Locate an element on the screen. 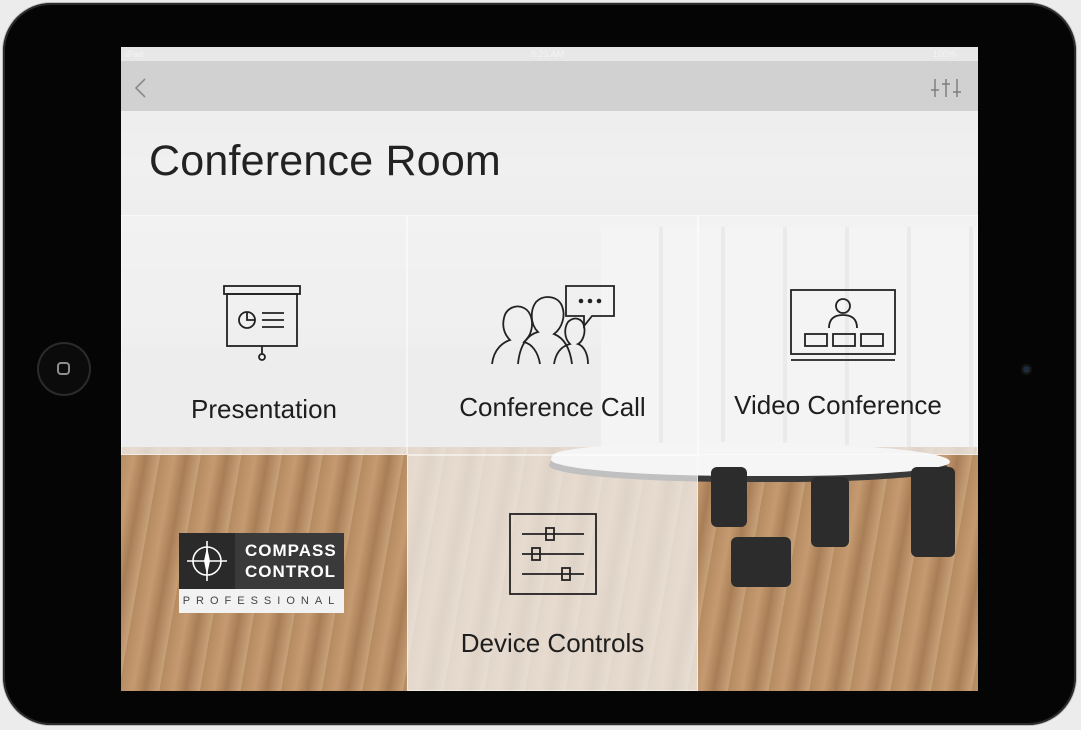 The width and height of the screenshot is (1081, 730). page-header: Conference Room is located at coordinates (549, 163).